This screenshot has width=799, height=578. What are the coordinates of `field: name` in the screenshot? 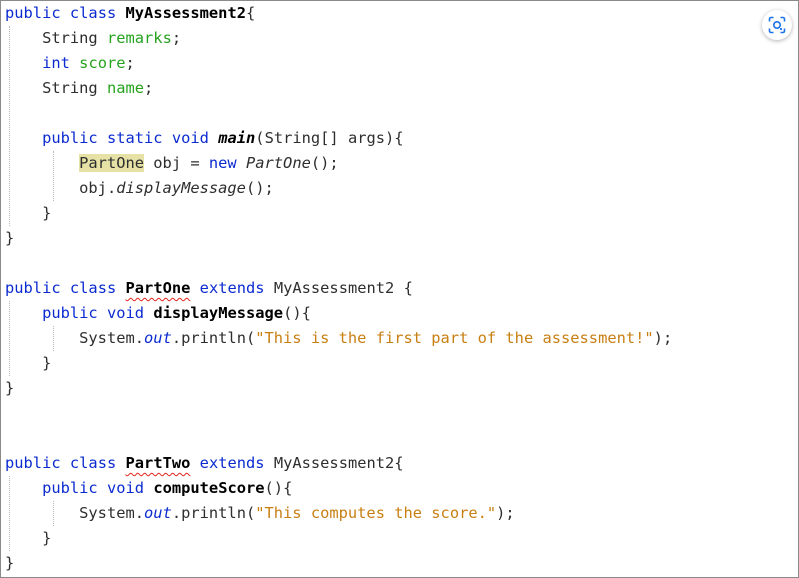 It's located at (125, 88).